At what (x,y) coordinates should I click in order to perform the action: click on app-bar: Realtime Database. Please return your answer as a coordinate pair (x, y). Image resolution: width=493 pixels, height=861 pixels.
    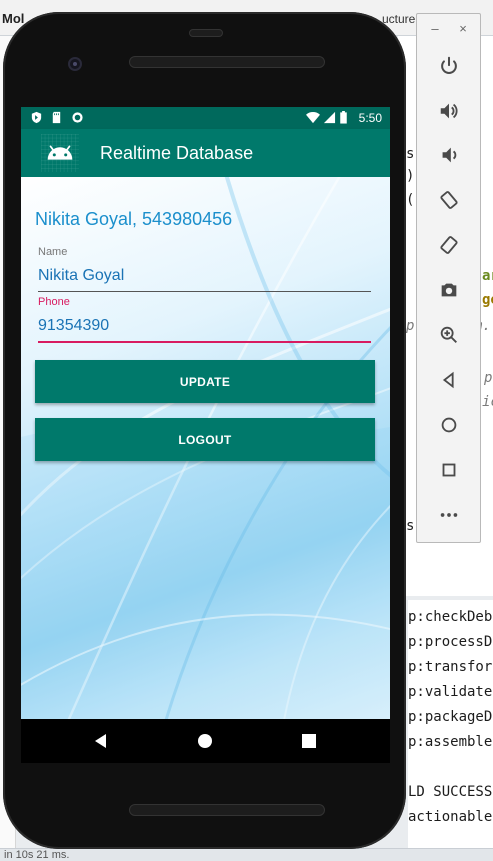
    Looking at the image, I should click on (205, 153).